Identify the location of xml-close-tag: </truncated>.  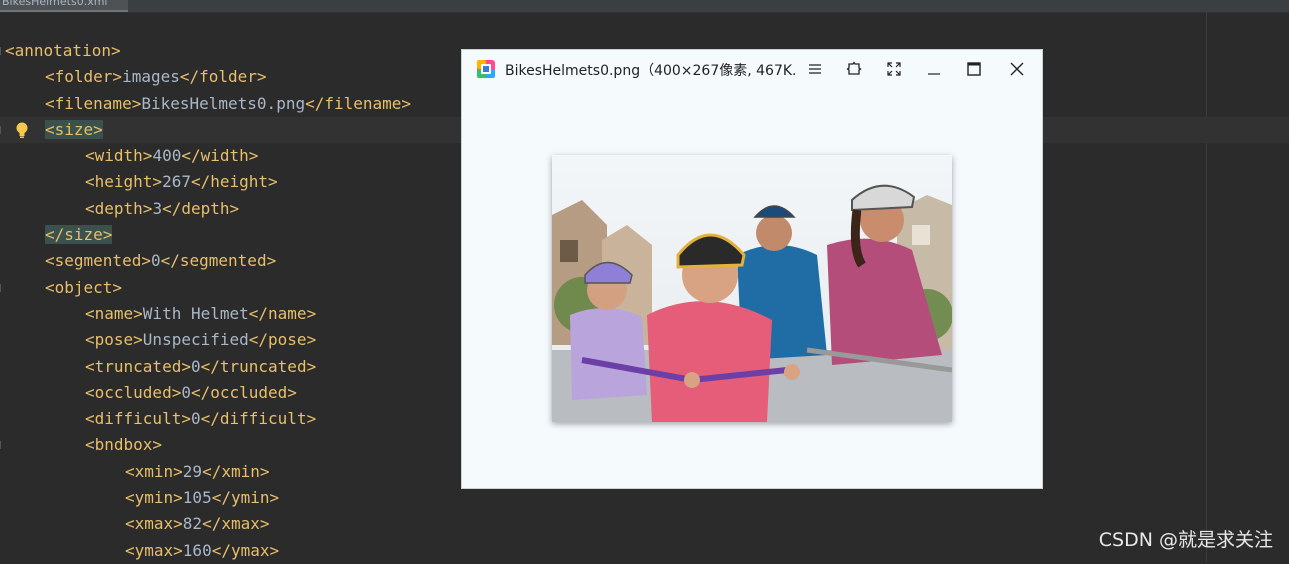
(258, 366).